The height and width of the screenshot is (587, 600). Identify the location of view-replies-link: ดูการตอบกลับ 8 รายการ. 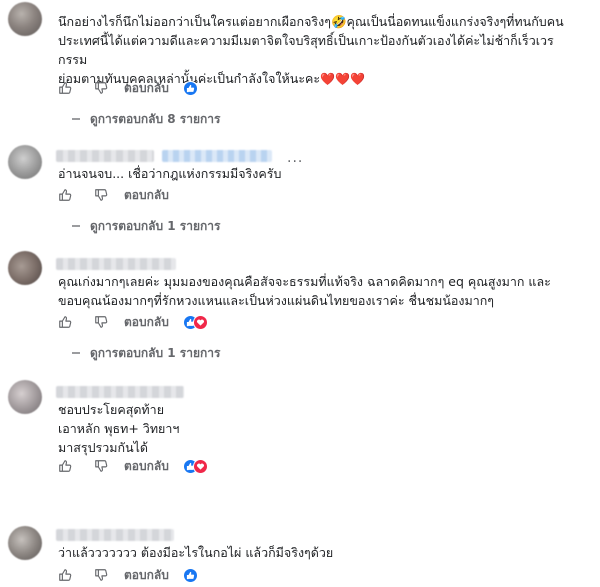
(145, 119).